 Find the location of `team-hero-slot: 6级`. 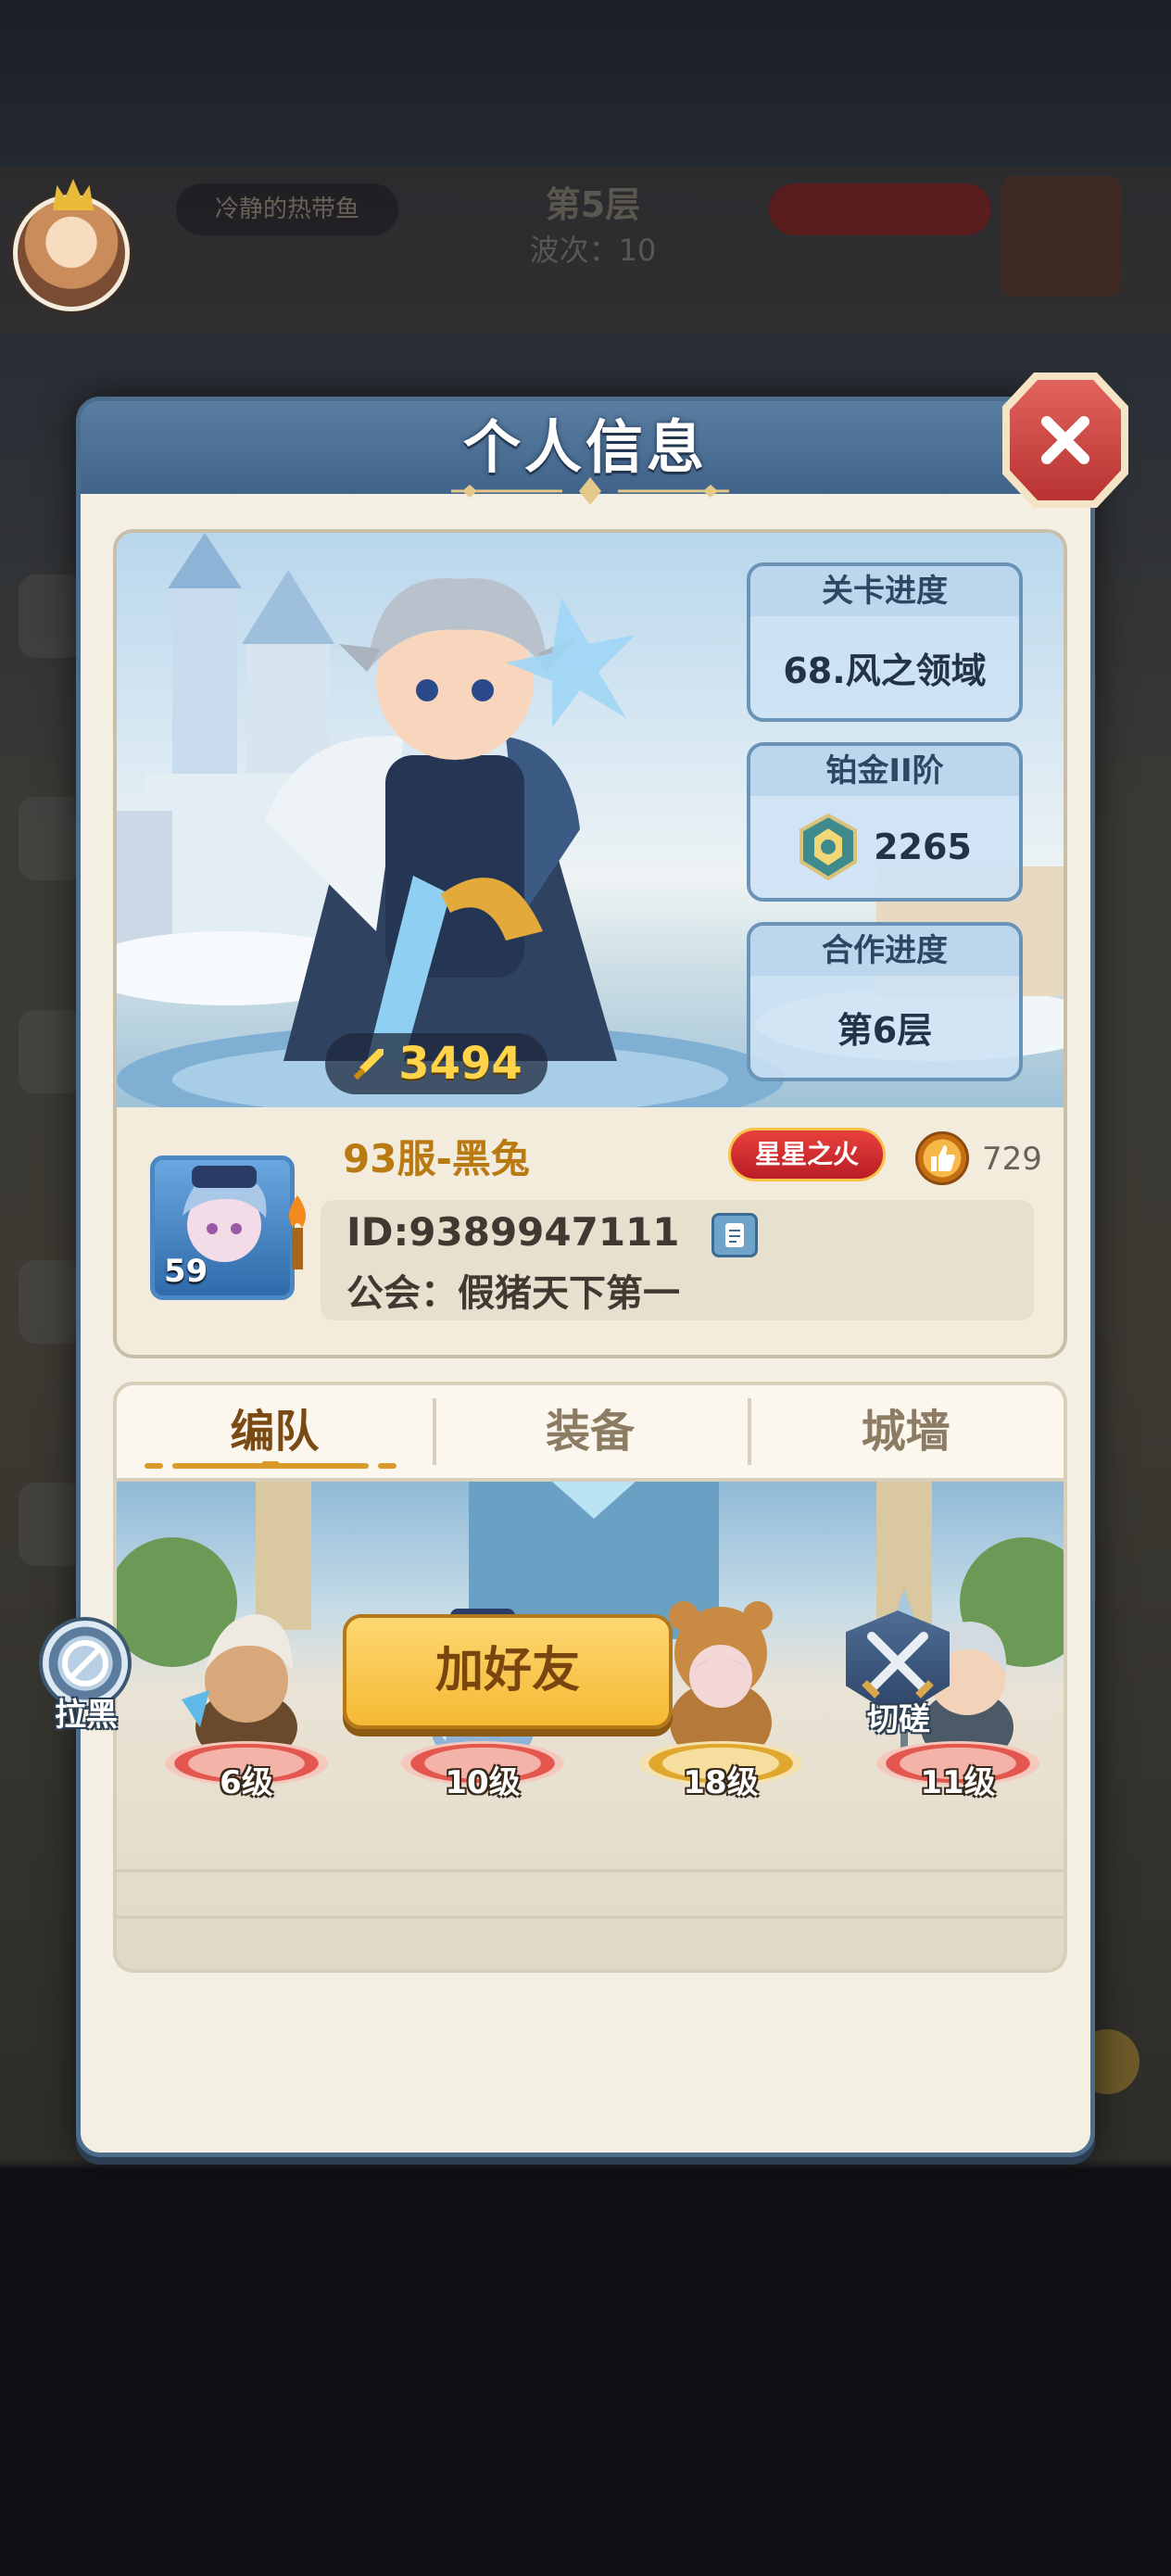

team-hero-slot: 6级 is located at coordinates (247, 1708).